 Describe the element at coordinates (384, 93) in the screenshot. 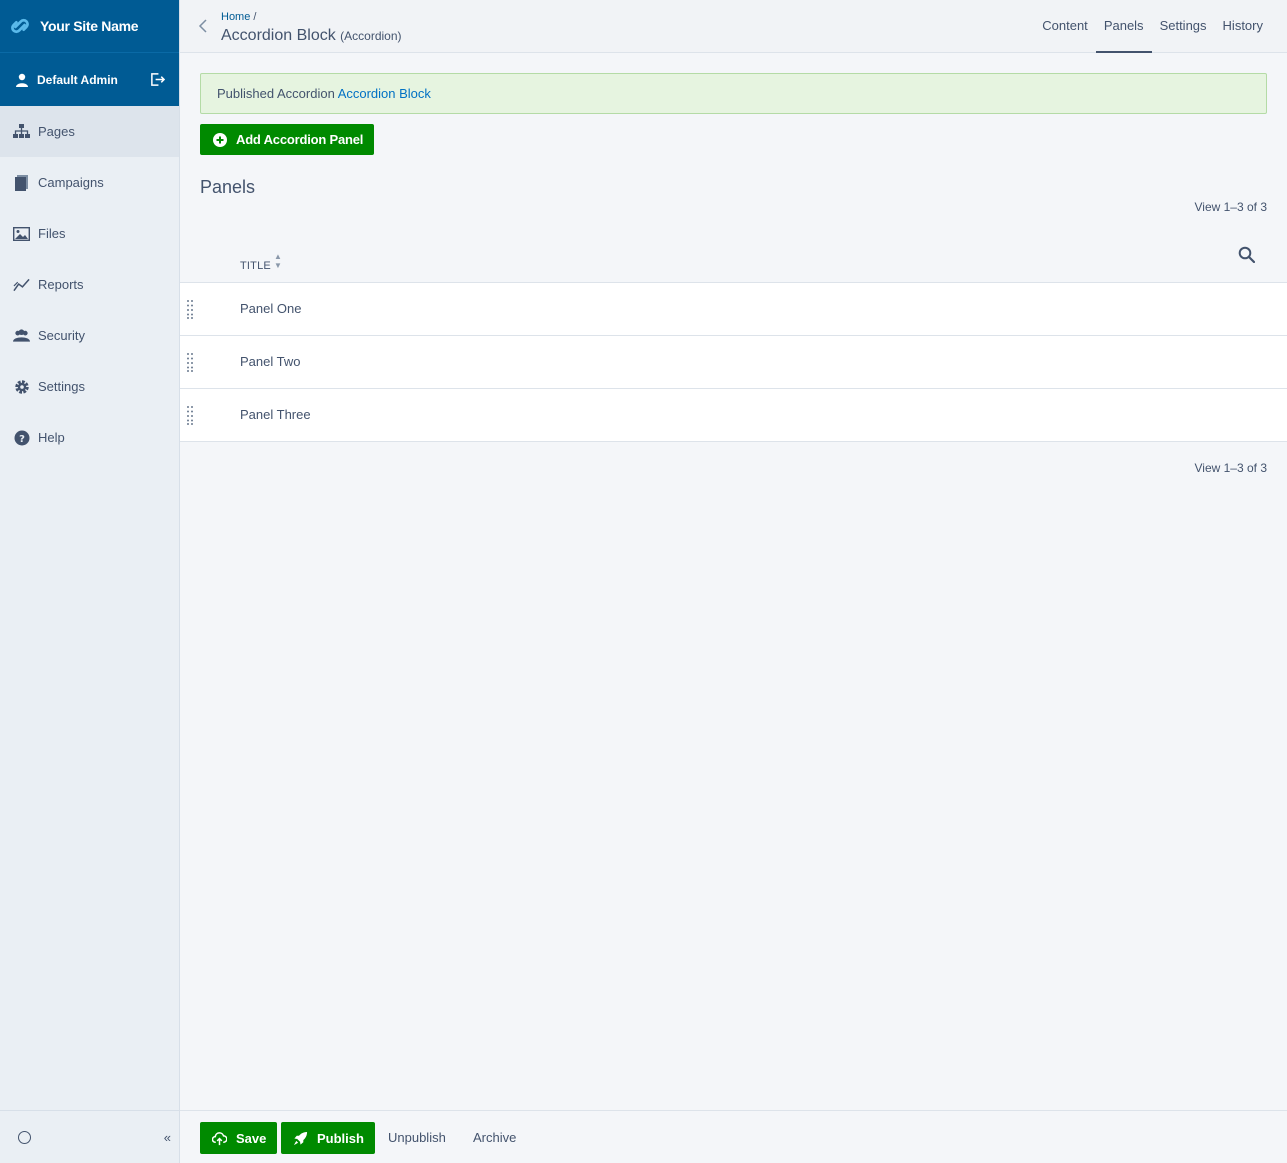

I see `alert-link: Accordion Block` at that location.